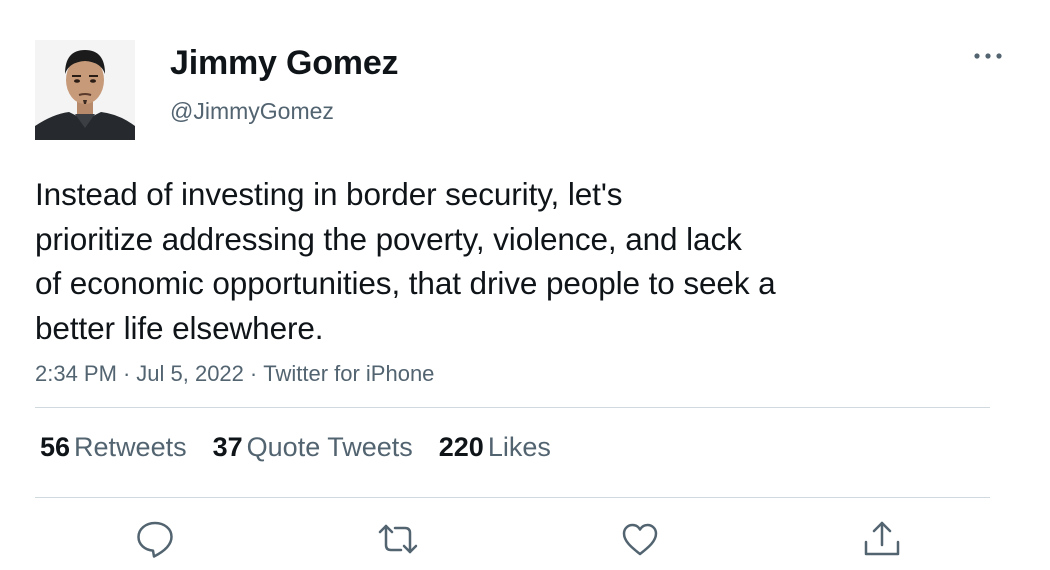  Describe the element at coordinates (55, 447) in the screenshot. I see `retweets-count: 56` at that location.